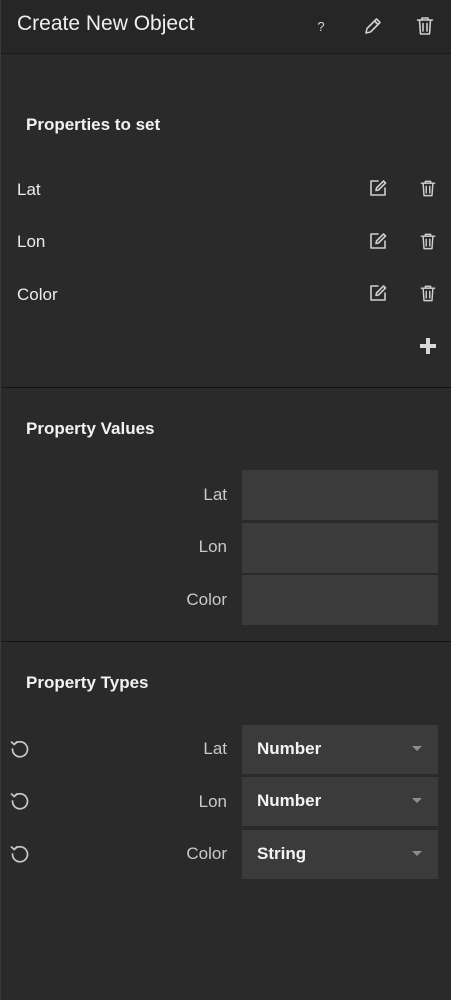 The height and width of the screenshot is (1000, 451). What do you see at coordinates (340, 548) in the screenshot?
I see `lon-value-input` at bounding box center [340, 548].